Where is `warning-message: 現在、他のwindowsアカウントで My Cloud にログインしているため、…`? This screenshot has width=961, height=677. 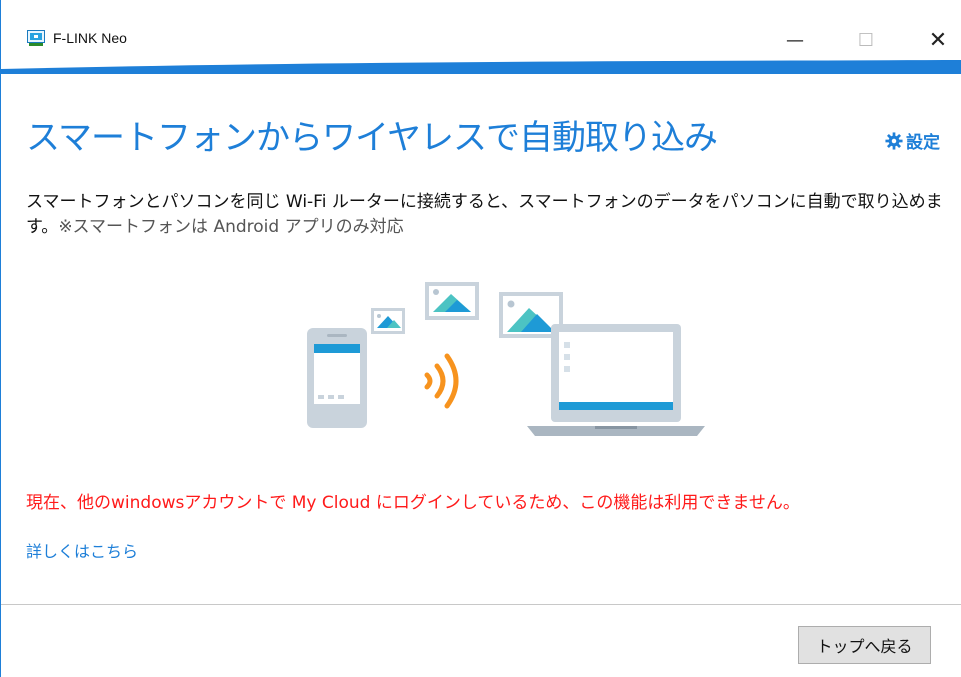 warning-message: 現在、他のwindowsアカウントで My Cloud にログインしているため、… is located at coordinates (413, 503).